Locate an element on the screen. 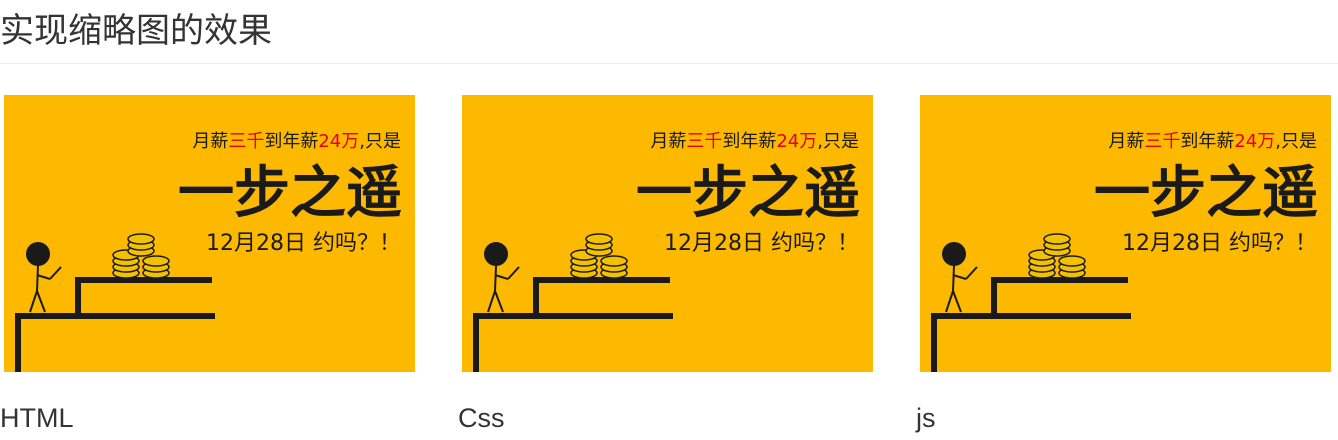 This screenshot has height=440, width=1338. page-header: 实现缩略图的效果 is located at coordinates (669, 32).